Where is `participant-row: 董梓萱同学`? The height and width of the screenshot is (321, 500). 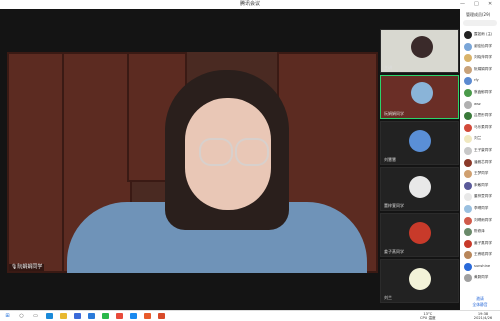
participant-row: 董梓萱同学 is located at coordinates (480, 197).